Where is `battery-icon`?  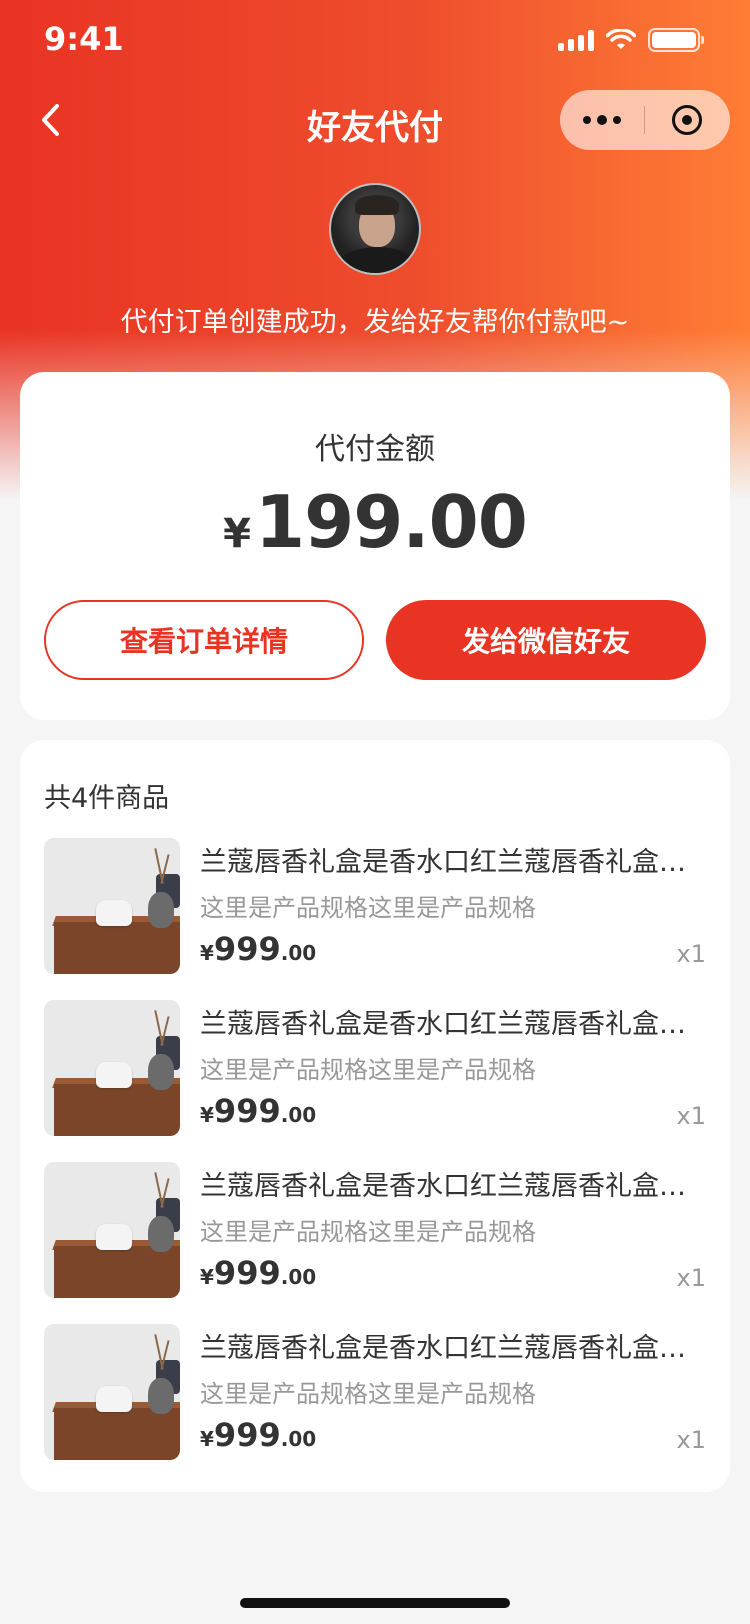 battery-icon is located at coordinates (676, 40).